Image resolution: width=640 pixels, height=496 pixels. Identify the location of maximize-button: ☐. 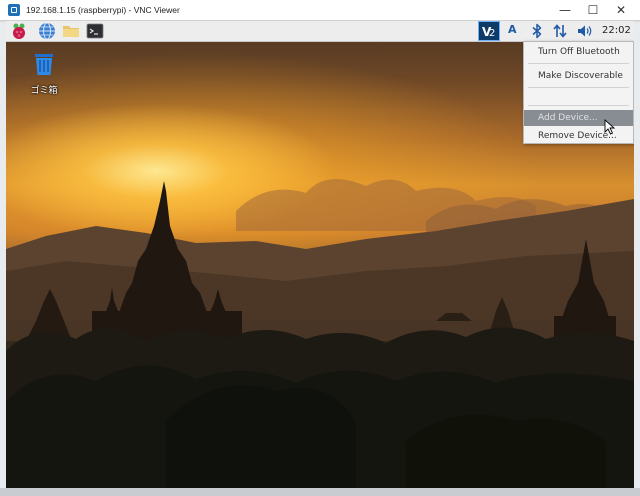
(593, 10).